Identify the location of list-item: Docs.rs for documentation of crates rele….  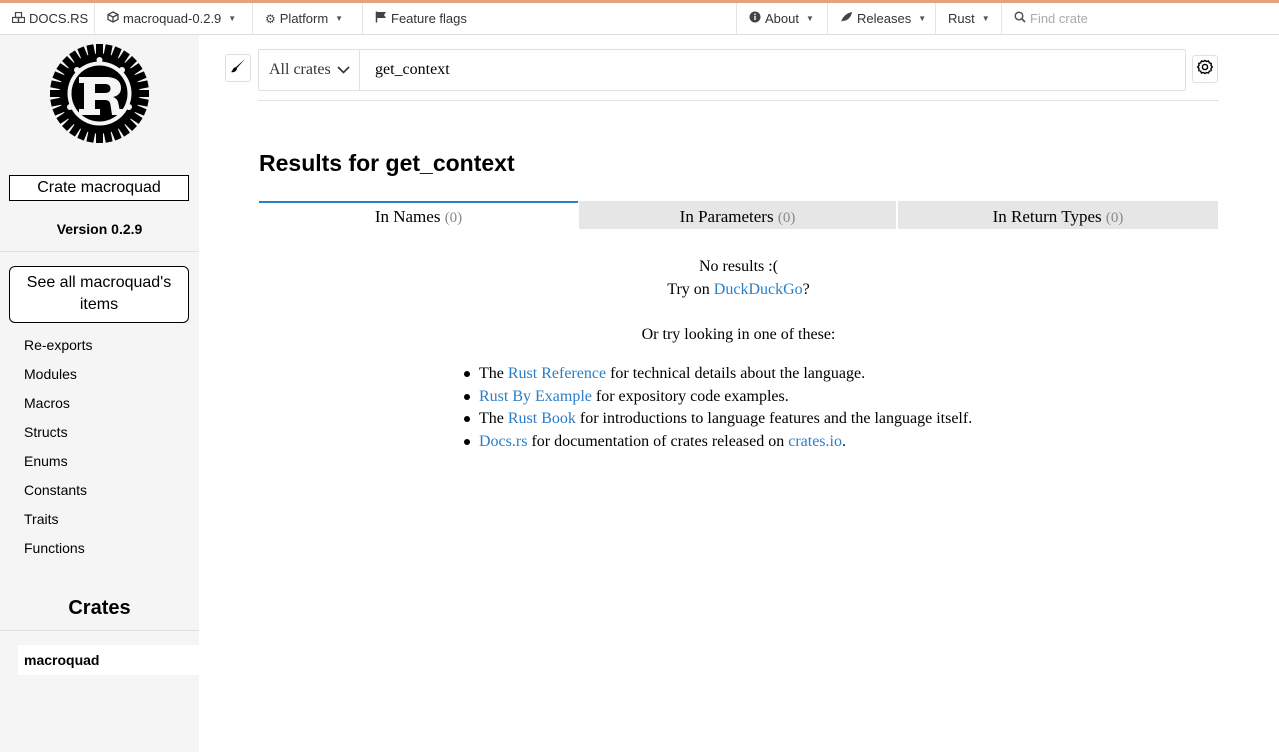
(717, 442).